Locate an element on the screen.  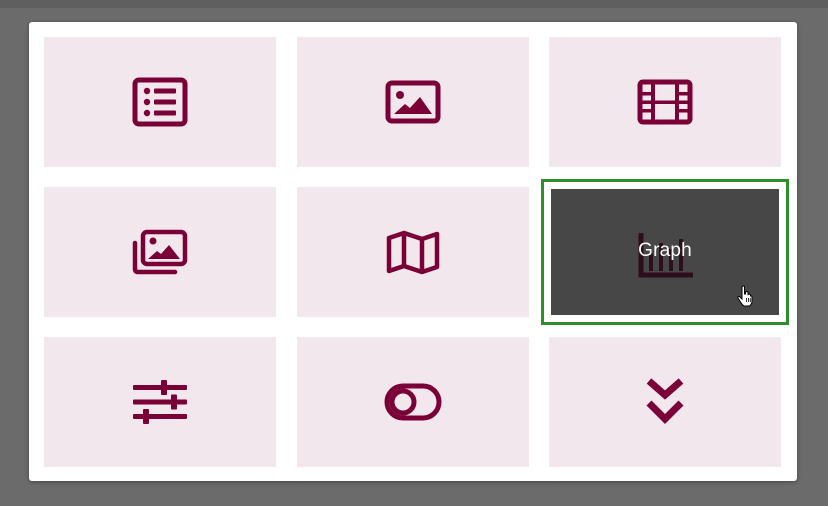
tile-map is located at coordinates (413, 252).